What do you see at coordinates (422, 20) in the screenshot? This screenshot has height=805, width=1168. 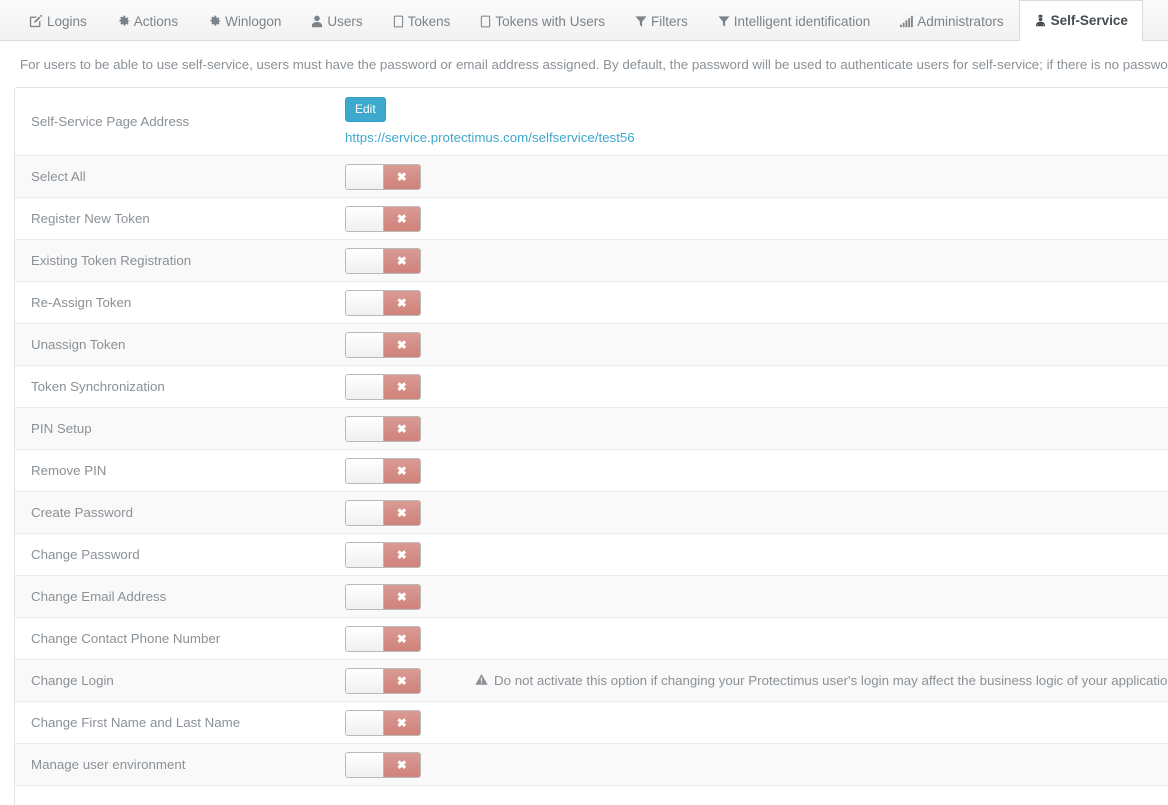 I see `tab-tokens: Tokens` at bounding box center [422, 20].